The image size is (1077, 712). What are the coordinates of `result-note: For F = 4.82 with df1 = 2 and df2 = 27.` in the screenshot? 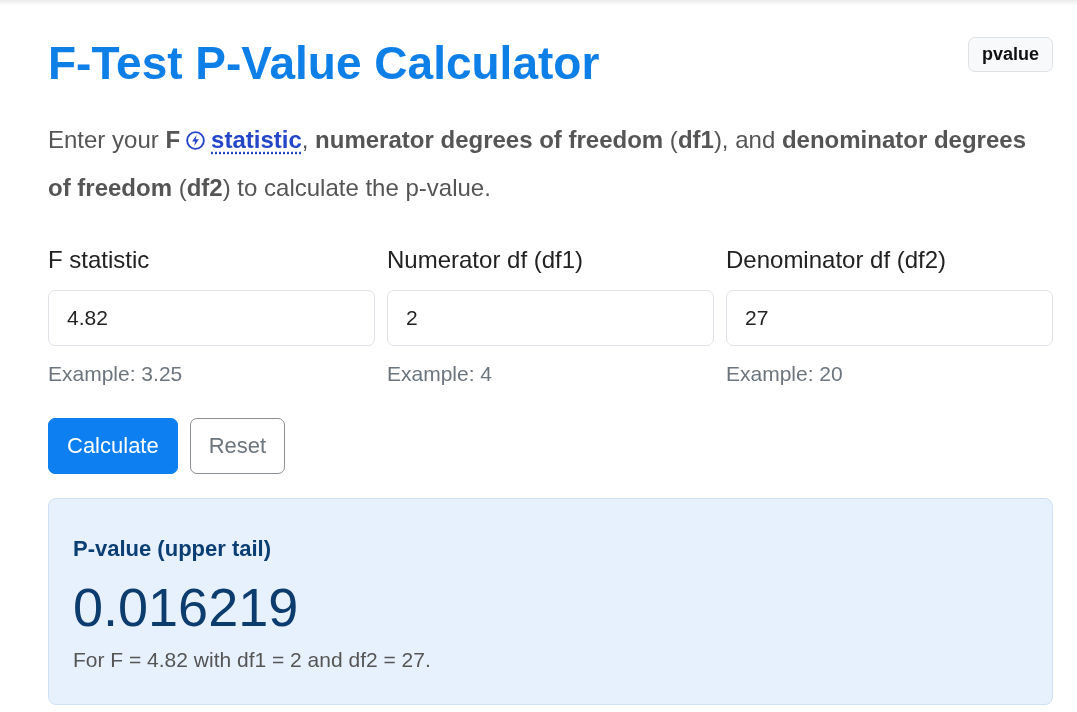 It's located at (252, 660).